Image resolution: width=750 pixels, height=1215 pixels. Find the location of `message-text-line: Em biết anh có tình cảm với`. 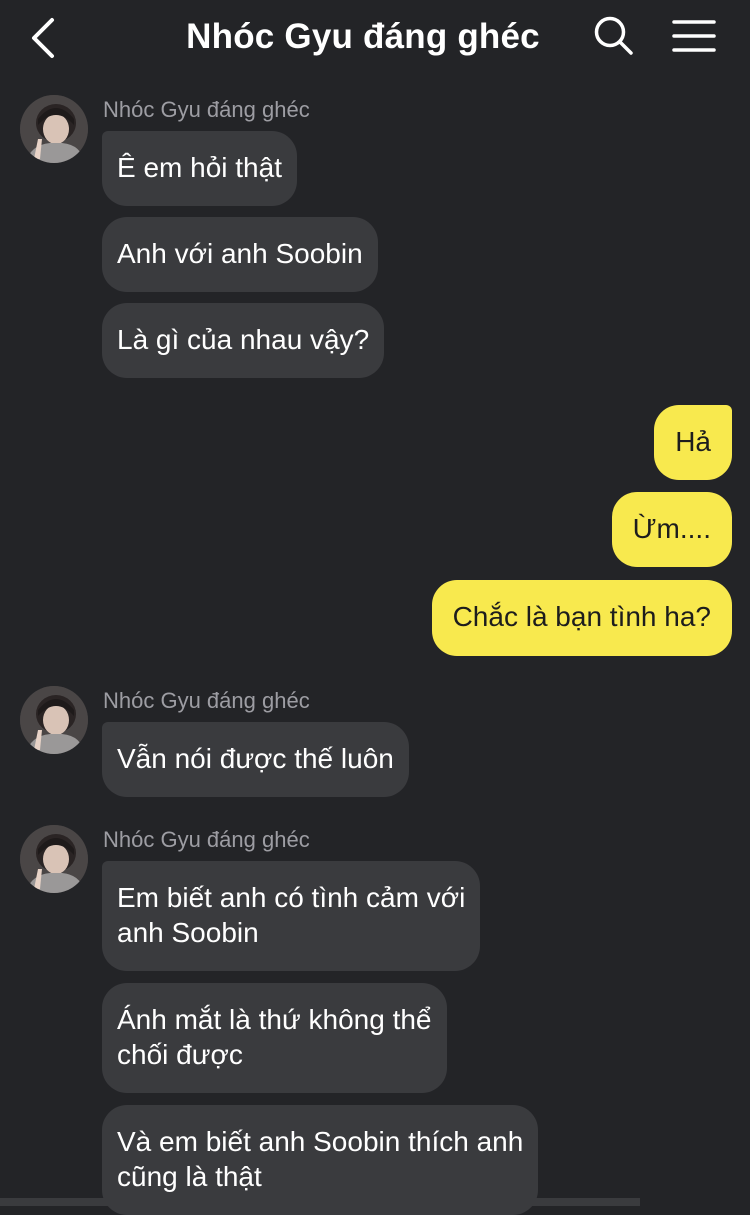

message-text-line: Em biết anh có tình cảm với is located at coordinates (291, 897).